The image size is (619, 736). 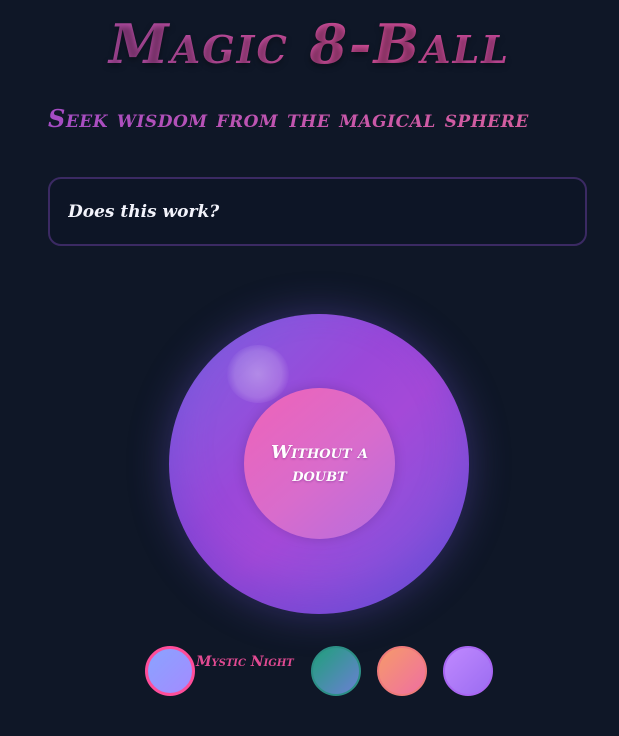 I want to click on question-input, so click(x=318, y=211).